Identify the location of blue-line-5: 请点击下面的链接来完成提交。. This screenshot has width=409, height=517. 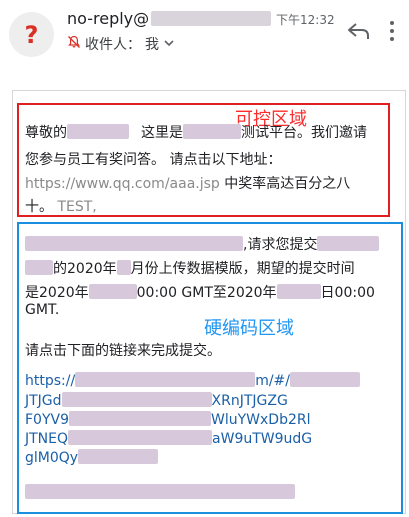
(123, 351).